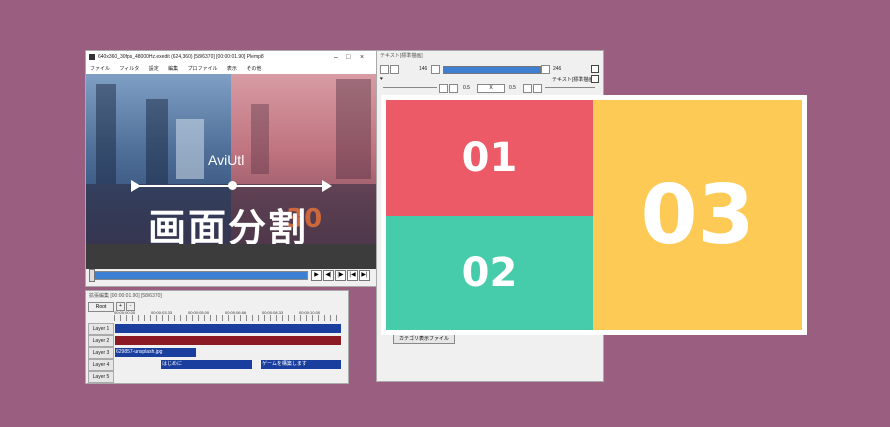 Image resolution: width=890 pixels, height=427 pixels. Describe the element at coordinates (573, 80) in the screenshot. I see `checkbox-label: テキスト[標準描画]` at that location.